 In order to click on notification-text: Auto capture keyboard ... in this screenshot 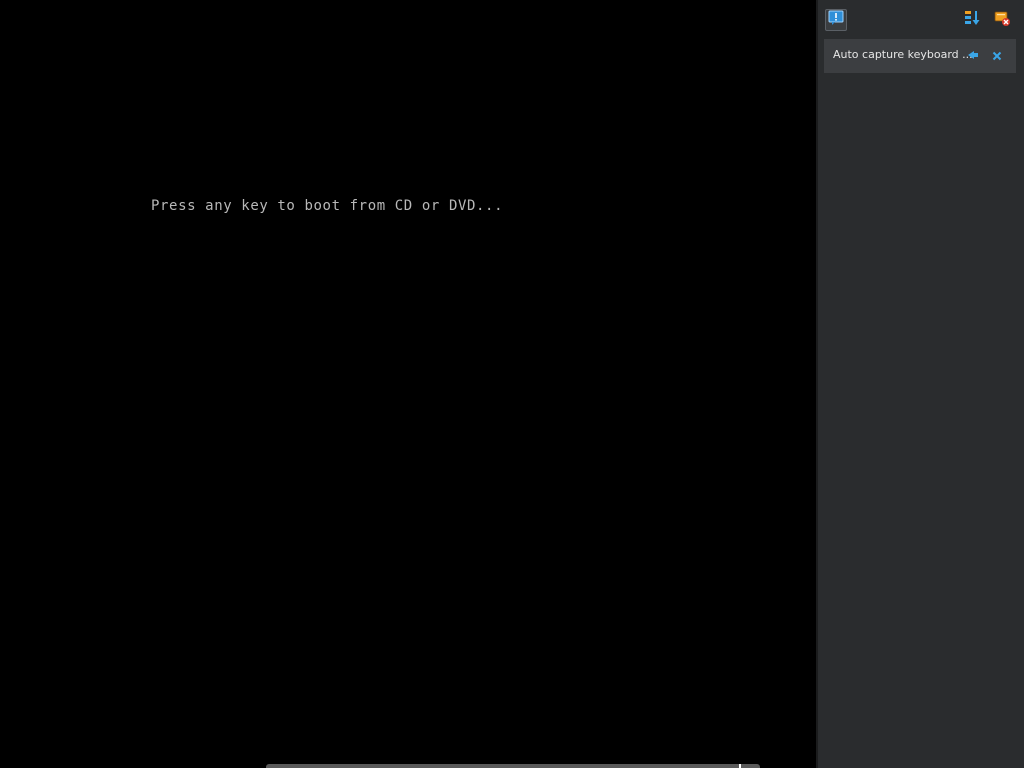, I will do `click(903, 54)`.